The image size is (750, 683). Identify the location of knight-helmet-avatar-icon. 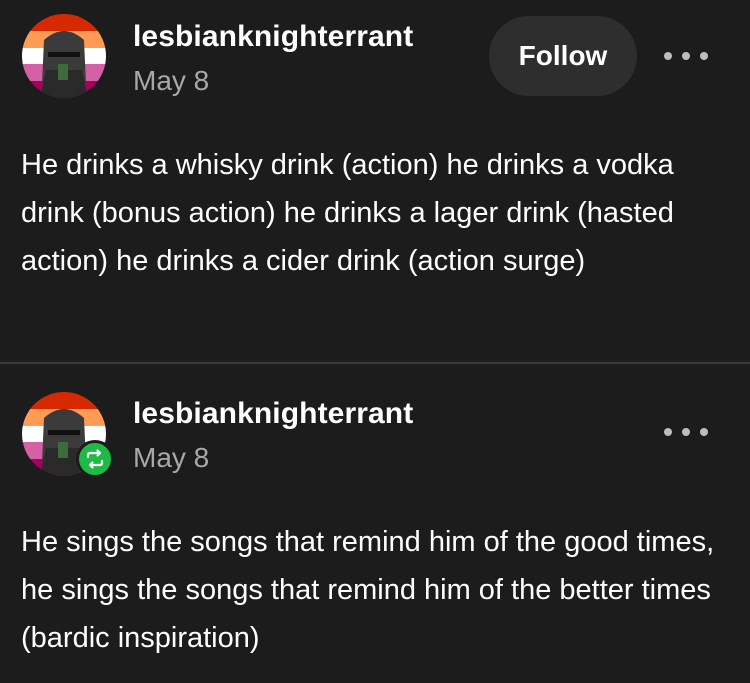
(64, 56).